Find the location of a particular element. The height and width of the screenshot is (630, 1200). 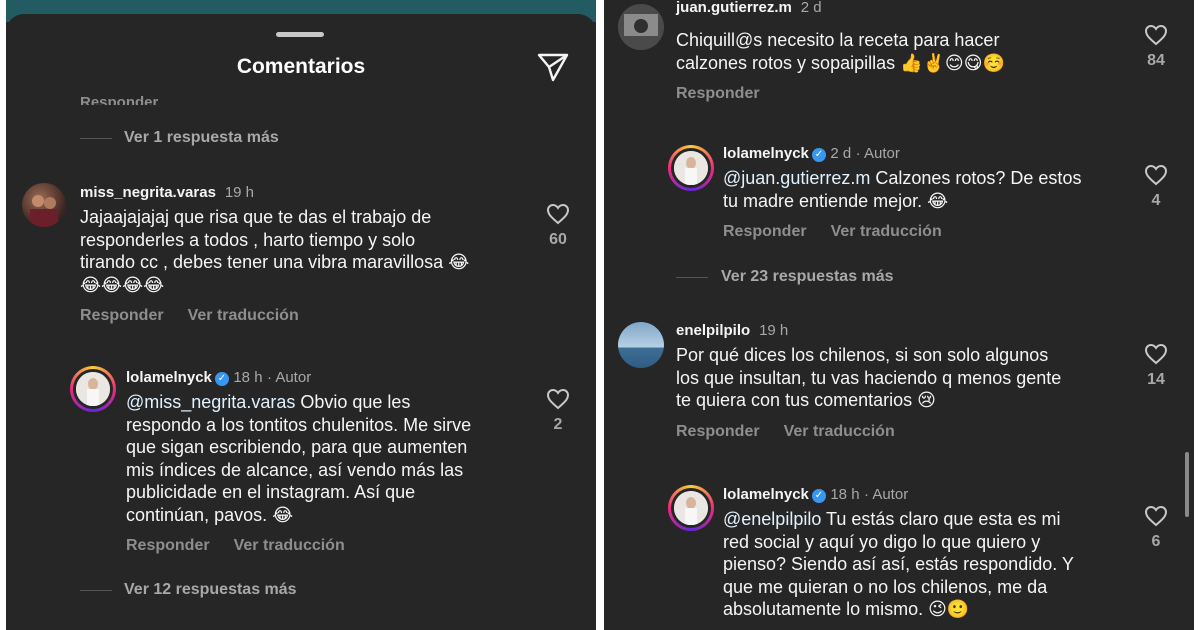

like-count: 4 is located at coordinates (1156, 200).